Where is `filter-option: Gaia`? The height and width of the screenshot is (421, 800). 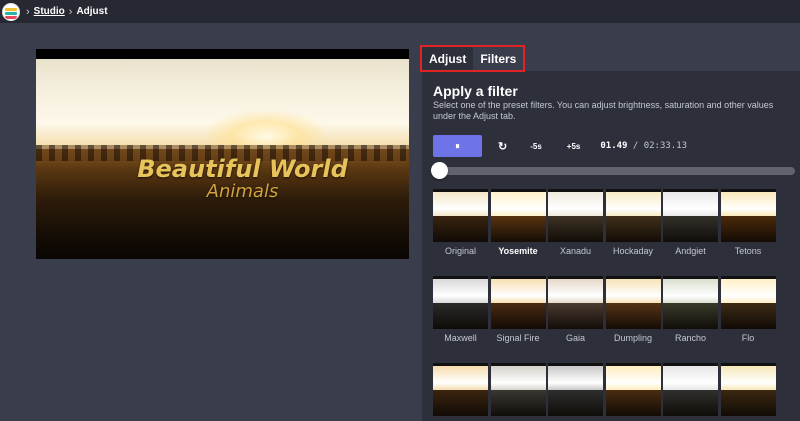
filter-option: Gaia is located at coordinates (575, 309).